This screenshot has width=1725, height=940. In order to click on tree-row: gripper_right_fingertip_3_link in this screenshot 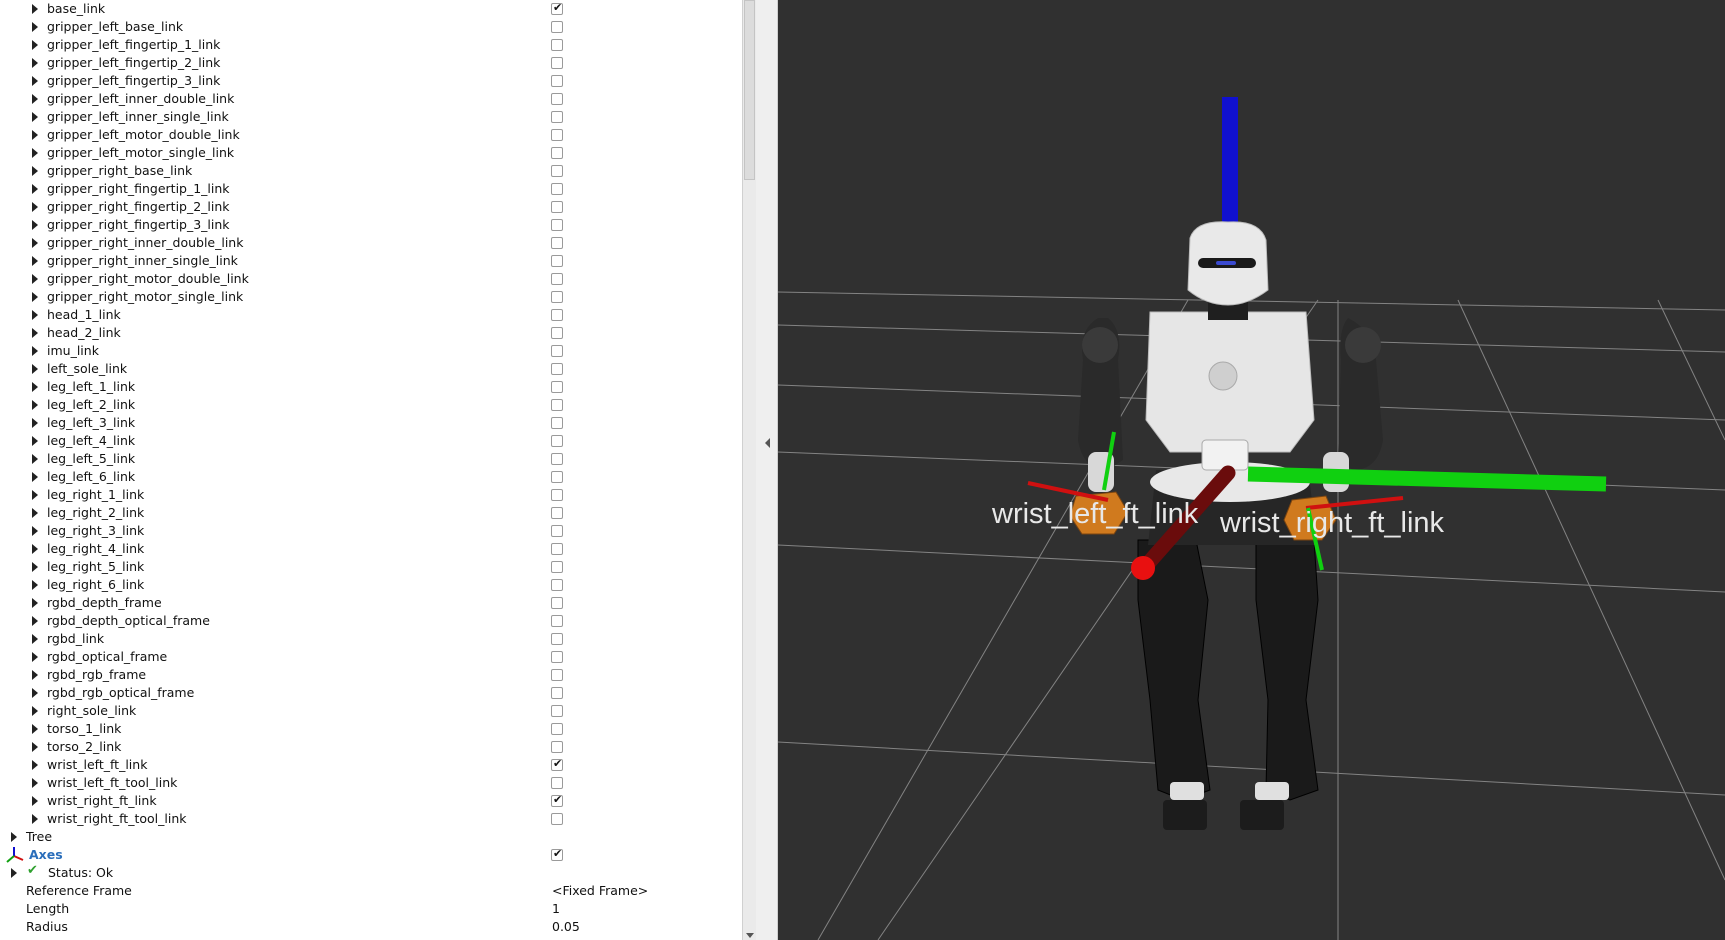, I will do `click(371, 225)`.